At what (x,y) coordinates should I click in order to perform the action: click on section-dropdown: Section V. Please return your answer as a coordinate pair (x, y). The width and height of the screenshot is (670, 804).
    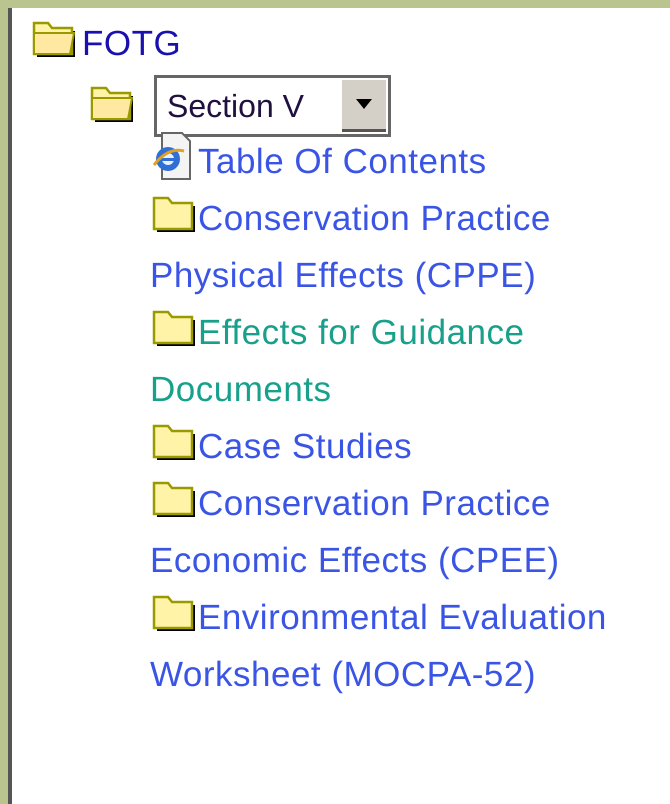
    Looking at the image, I should click on (272, 105).